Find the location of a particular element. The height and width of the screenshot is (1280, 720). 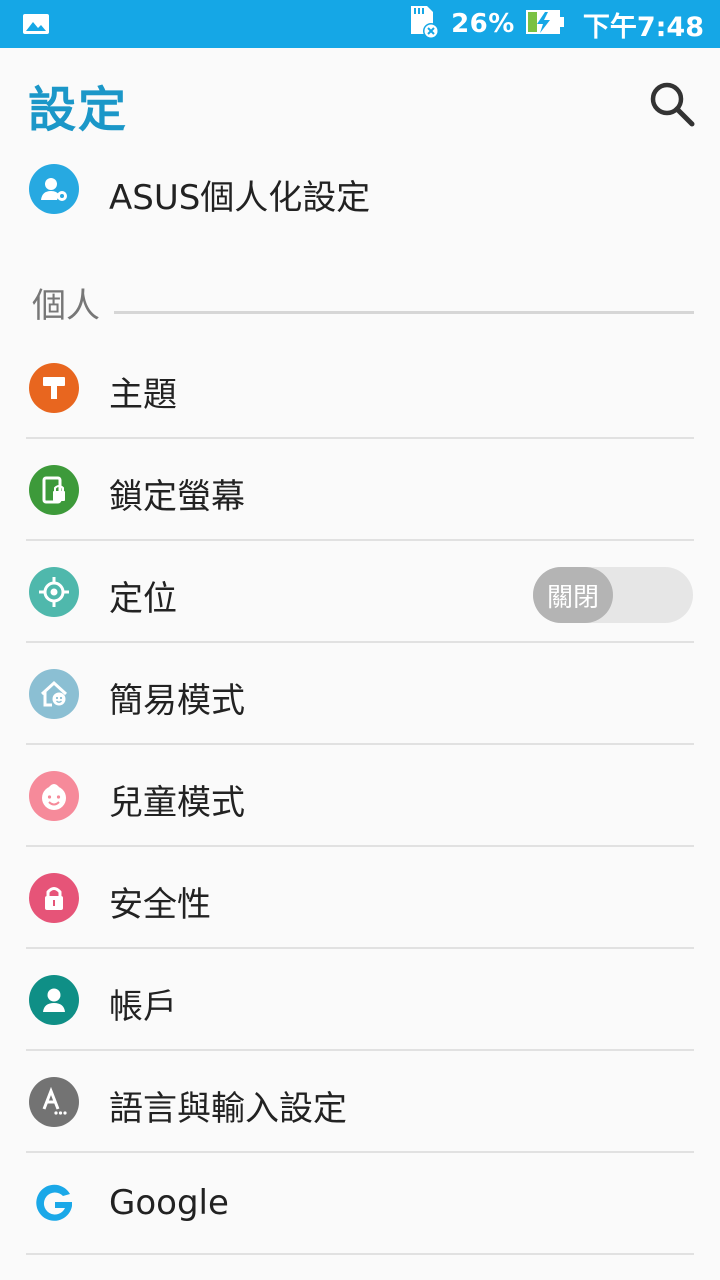

google-g-icon is located at coordinates (54, 1204).